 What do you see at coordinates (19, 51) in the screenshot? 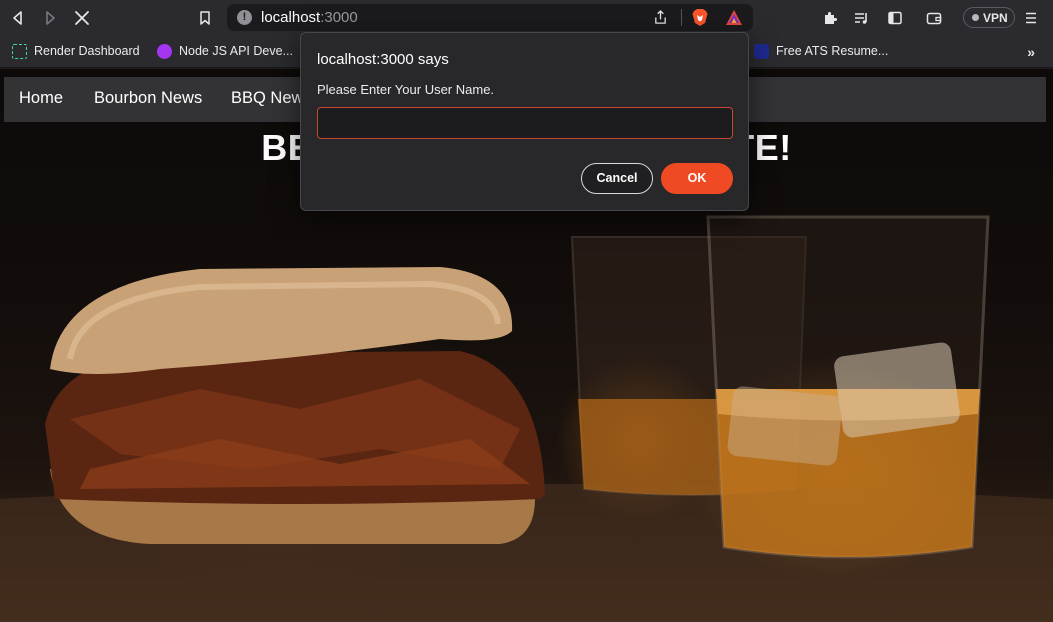
I see `render-icon` at bounding box center [19, 51].